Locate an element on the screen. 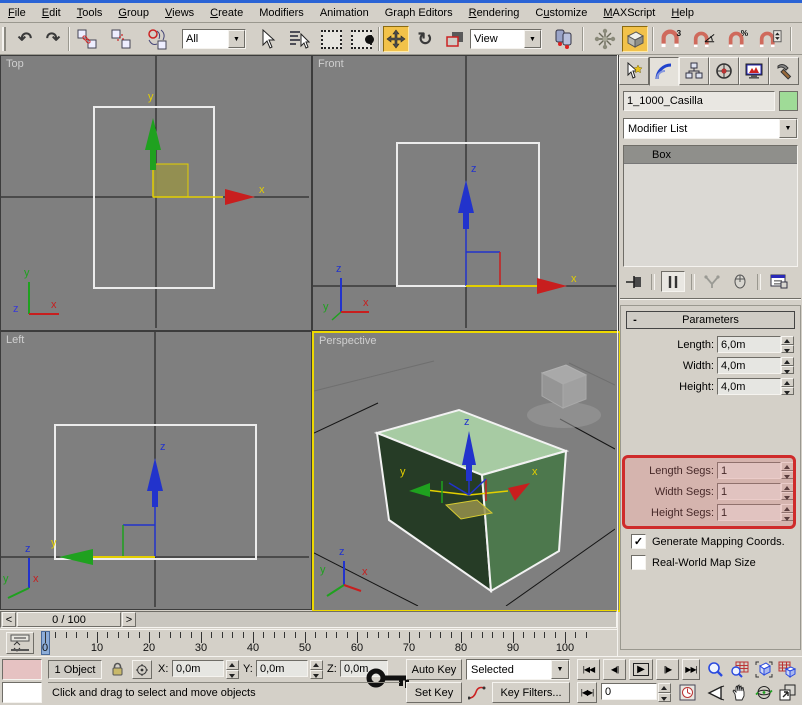  angle-snap-toggle is located at coordinates (704, 39).